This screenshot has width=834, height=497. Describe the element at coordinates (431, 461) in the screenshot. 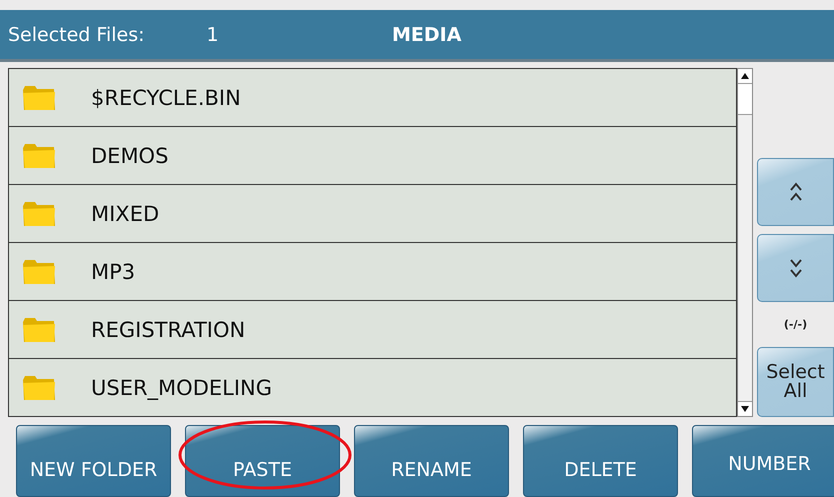

I see `action-button: RENAME` at that location.